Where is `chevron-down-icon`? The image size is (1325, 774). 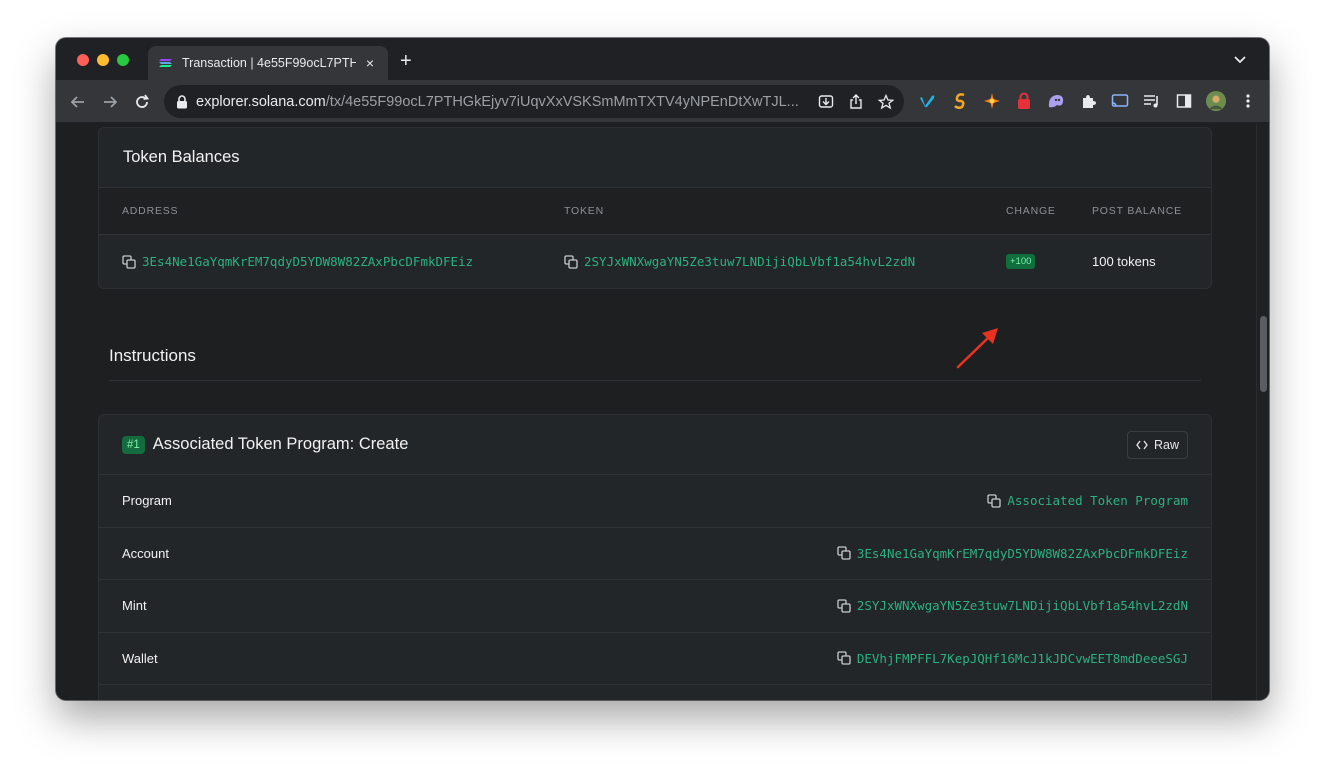 chevron-down-icon is located at coordinates (1240, 59).